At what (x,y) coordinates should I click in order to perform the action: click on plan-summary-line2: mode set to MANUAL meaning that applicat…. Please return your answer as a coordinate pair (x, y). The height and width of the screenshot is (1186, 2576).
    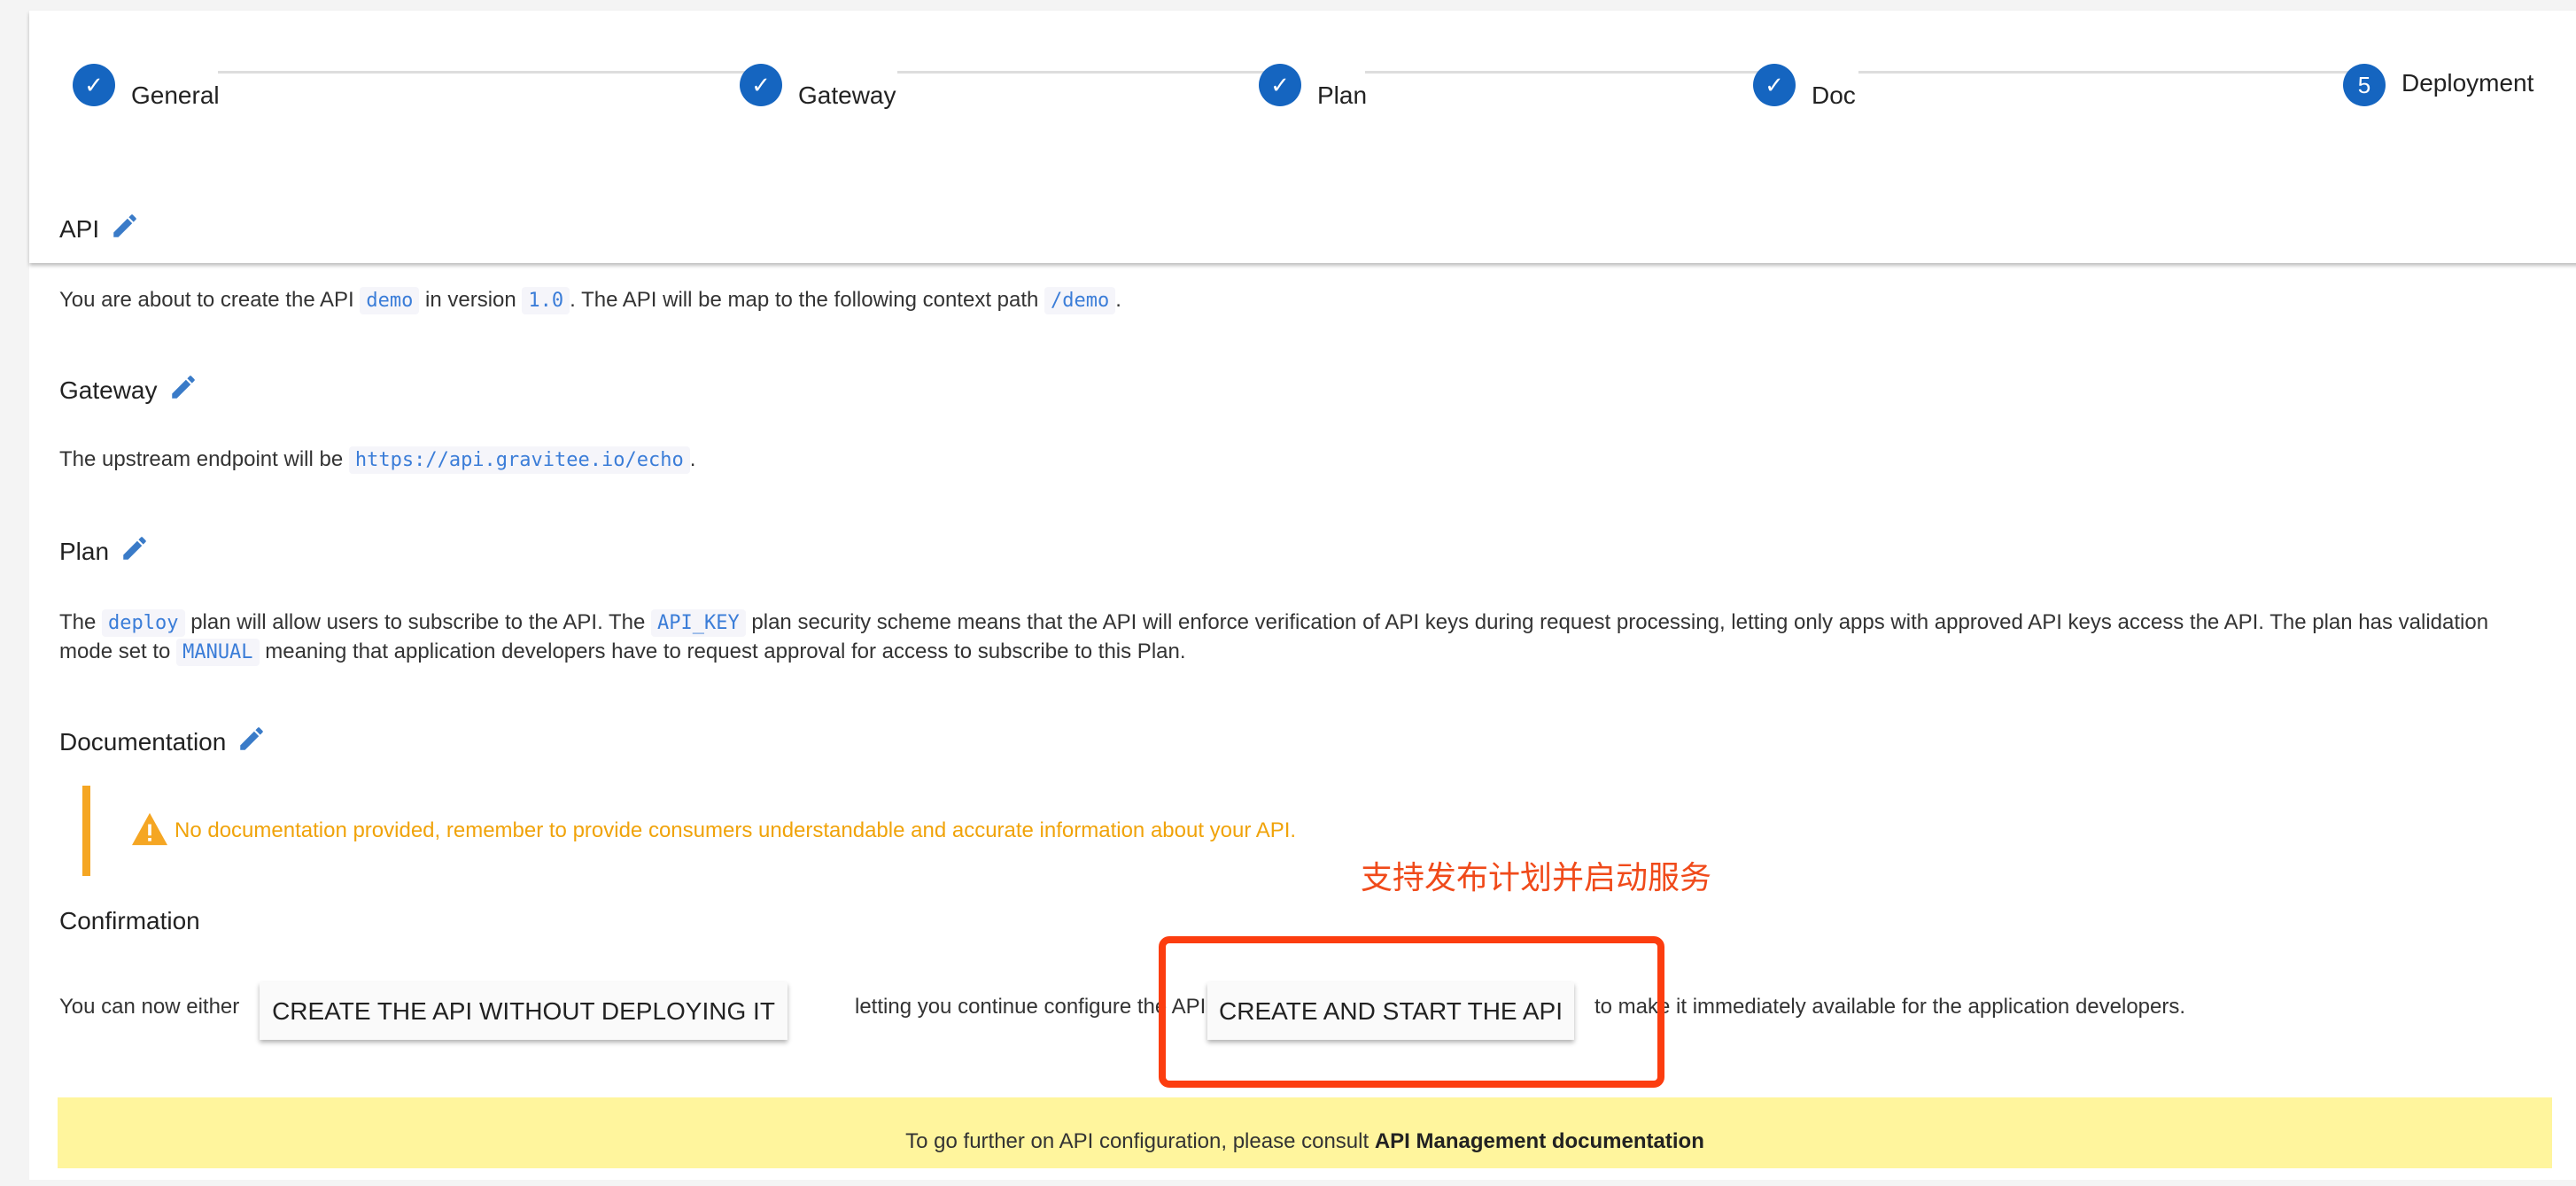
    Looking at the image, I should click on (622, 652).